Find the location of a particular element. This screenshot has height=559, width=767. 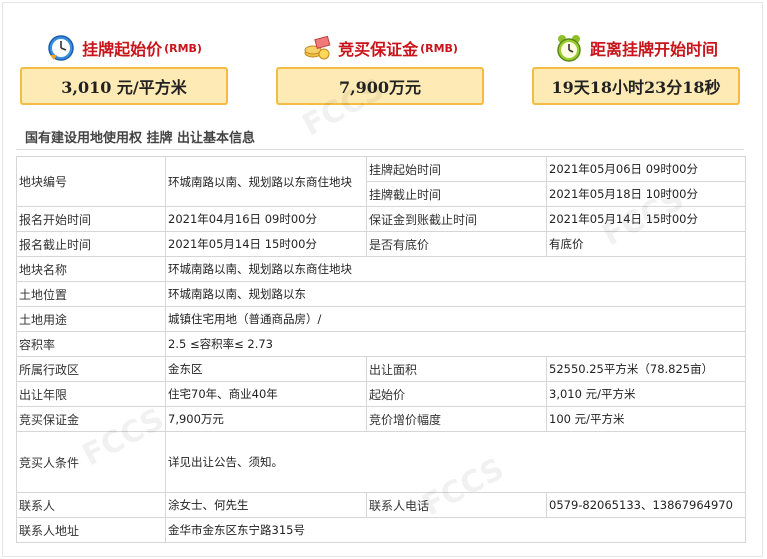

label-cell: 保证金到账截止时间 is located at coordinates (456, 219).